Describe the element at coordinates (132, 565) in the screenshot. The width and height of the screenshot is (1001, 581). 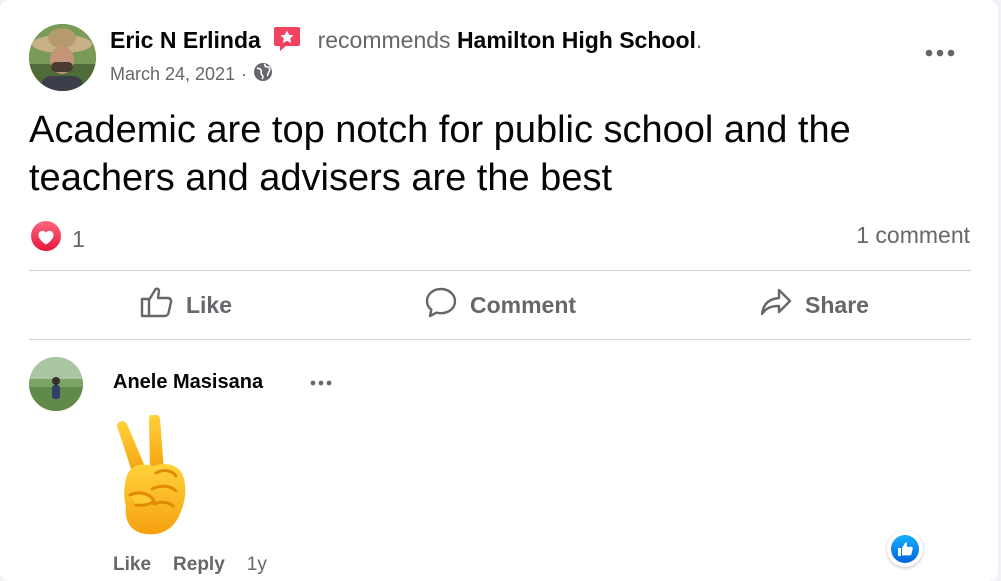
I see `comment-like-link: Like` at that location.